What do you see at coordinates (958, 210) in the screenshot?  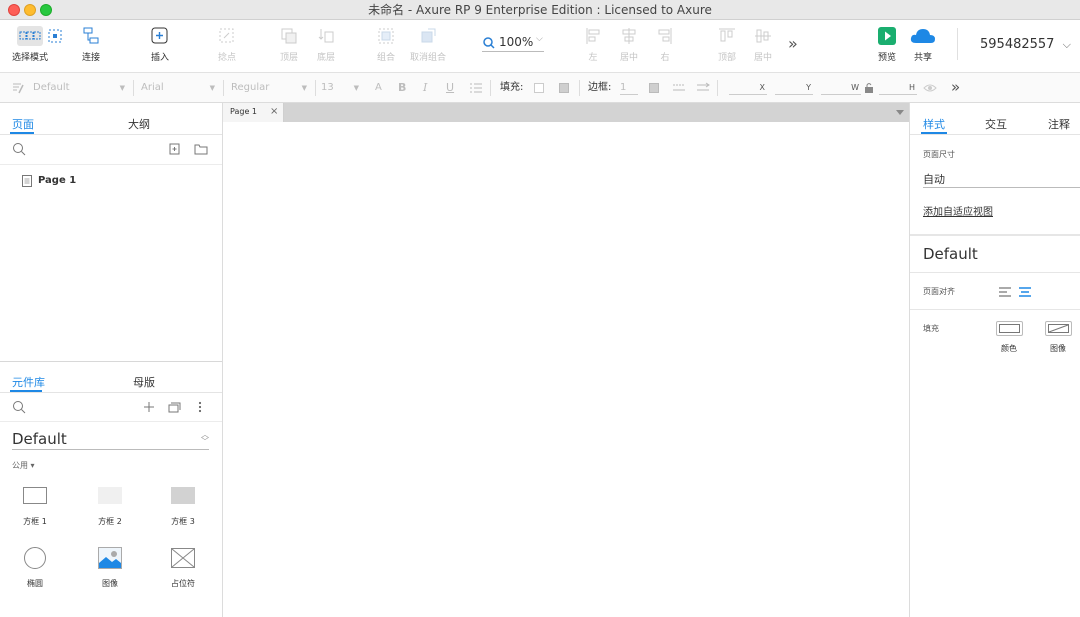 I see `add-adaptive-view-link: 添加自适应视图` at bounding box center [958, 210].